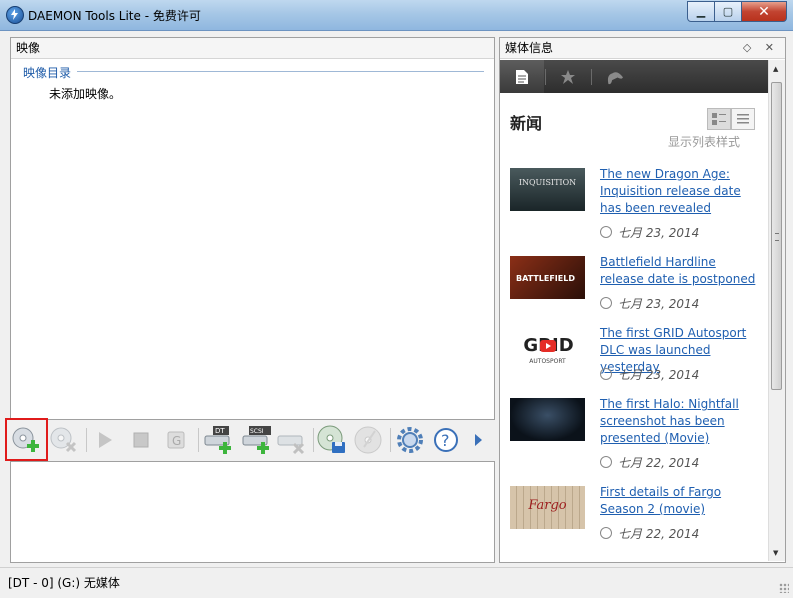 The image size is (793, 598). I want to click on add-scsi-drive-button: SCSI, so click(257, 440).